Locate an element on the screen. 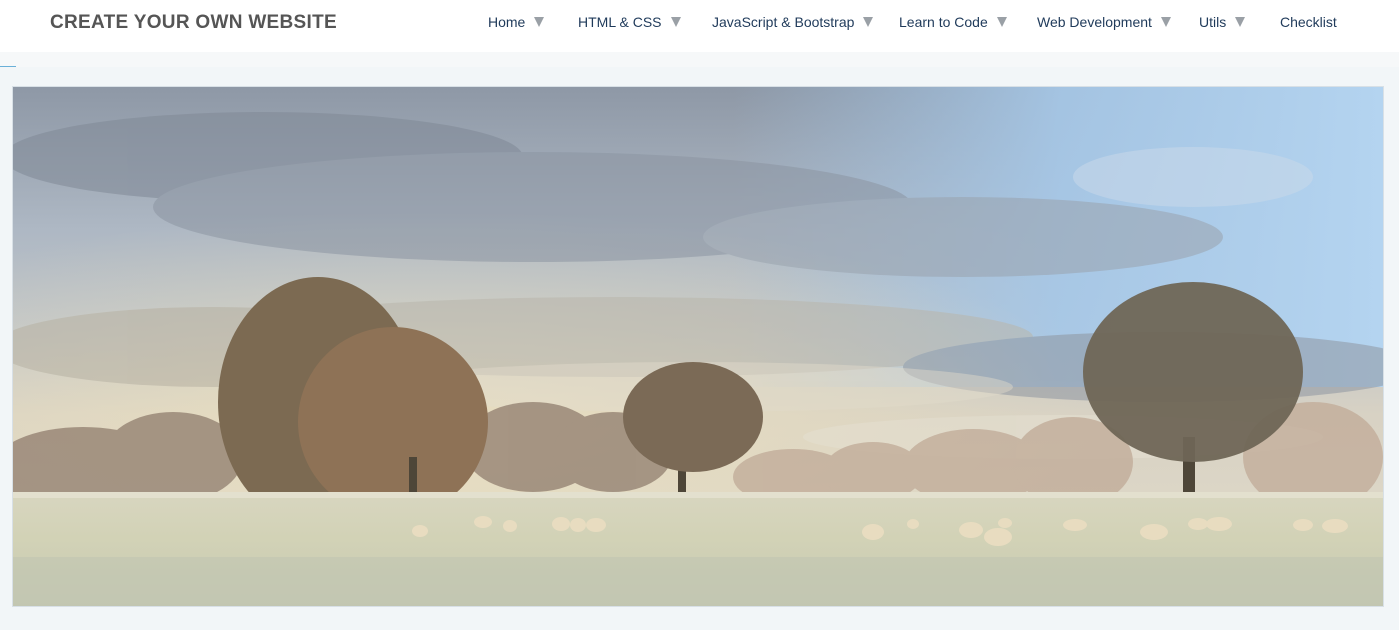 The image size is (1399, 630). nav-item-label: HTML & CSS is located at coordinates (620, 22).